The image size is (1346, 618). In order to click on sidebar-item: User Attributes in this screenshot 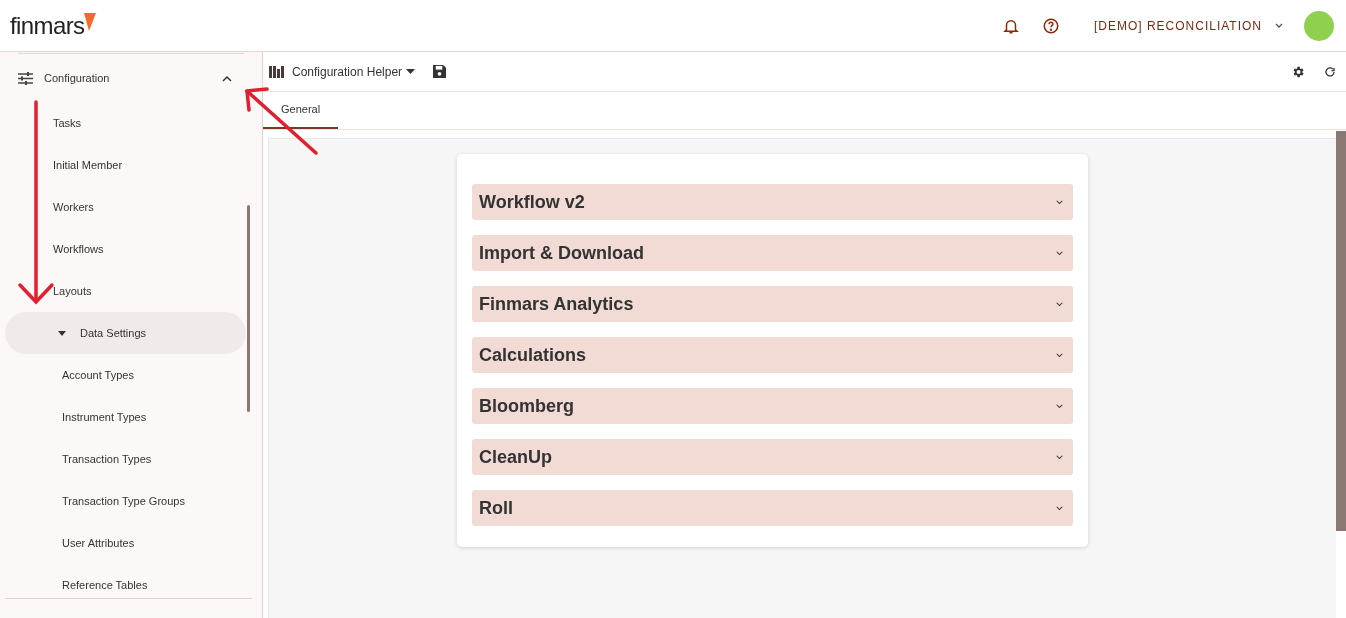, I will do `click(131, 543)`.